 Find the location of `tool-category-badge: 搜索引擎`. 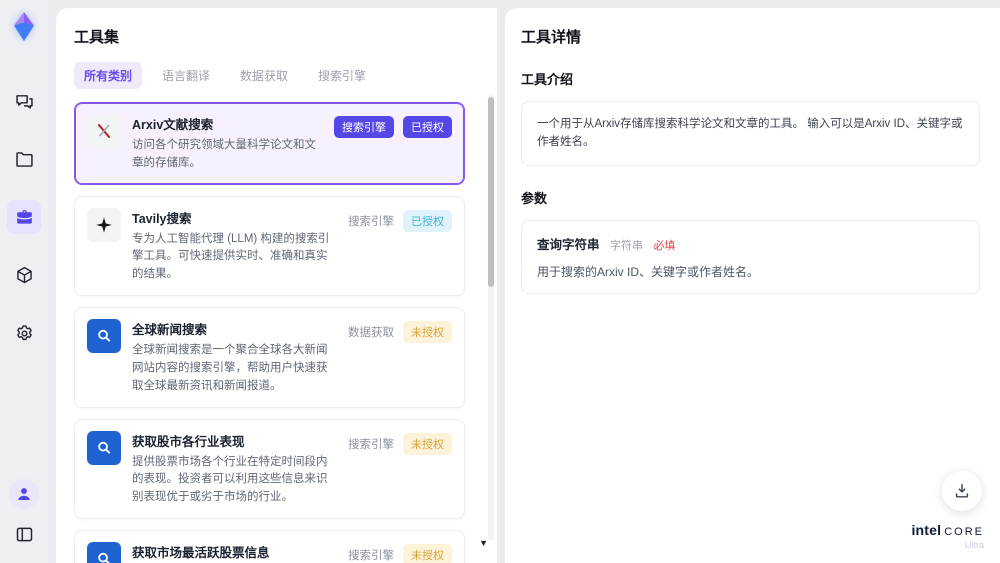

tool-category-badge: 搜索引擎 is located at coordinates (364, 127).